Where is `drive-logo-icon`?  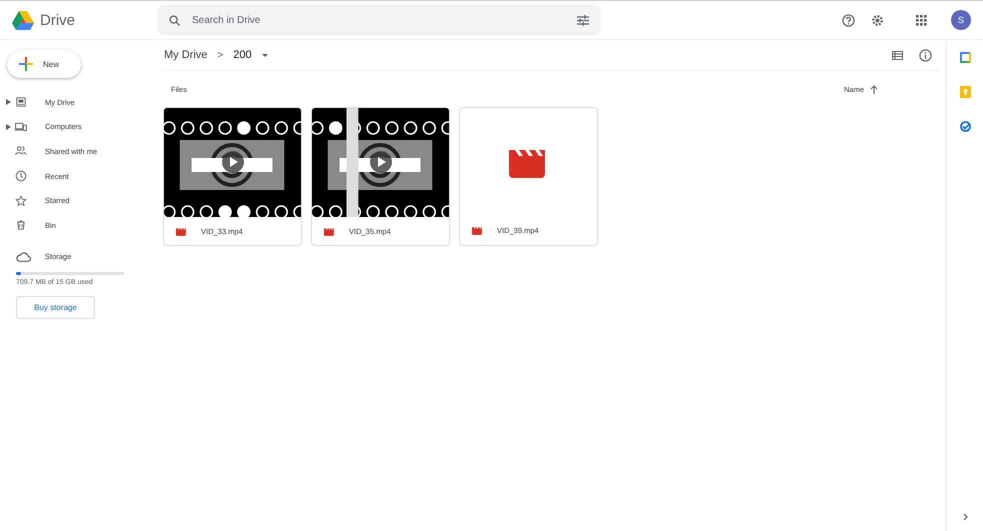 drive-logo-icon is located at coordinates (23, 20).